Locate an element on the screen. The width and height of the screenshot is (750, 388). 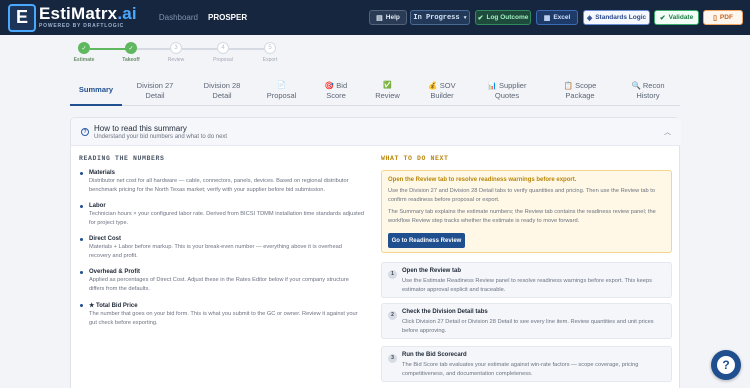
help-fab-button: ? is located at coordinates (726, 365).